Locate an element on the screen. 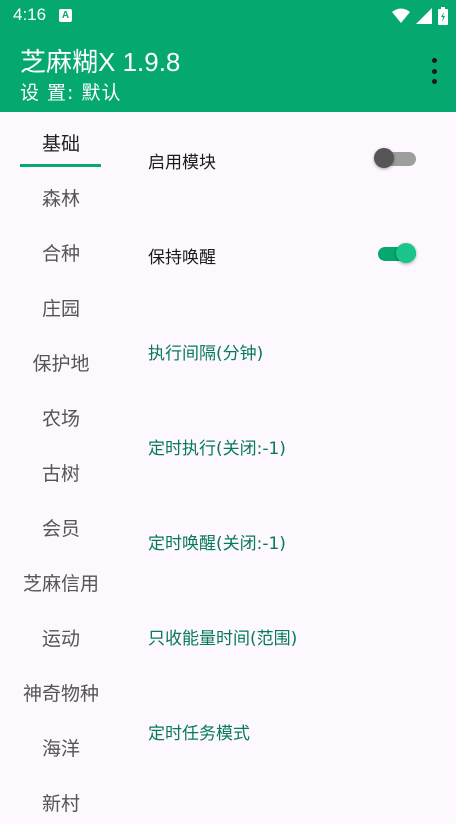 Image resolution: width=456 pixels, height=824 pixels. tab-cooperate: 合种 is located at coordinates (61, 254).